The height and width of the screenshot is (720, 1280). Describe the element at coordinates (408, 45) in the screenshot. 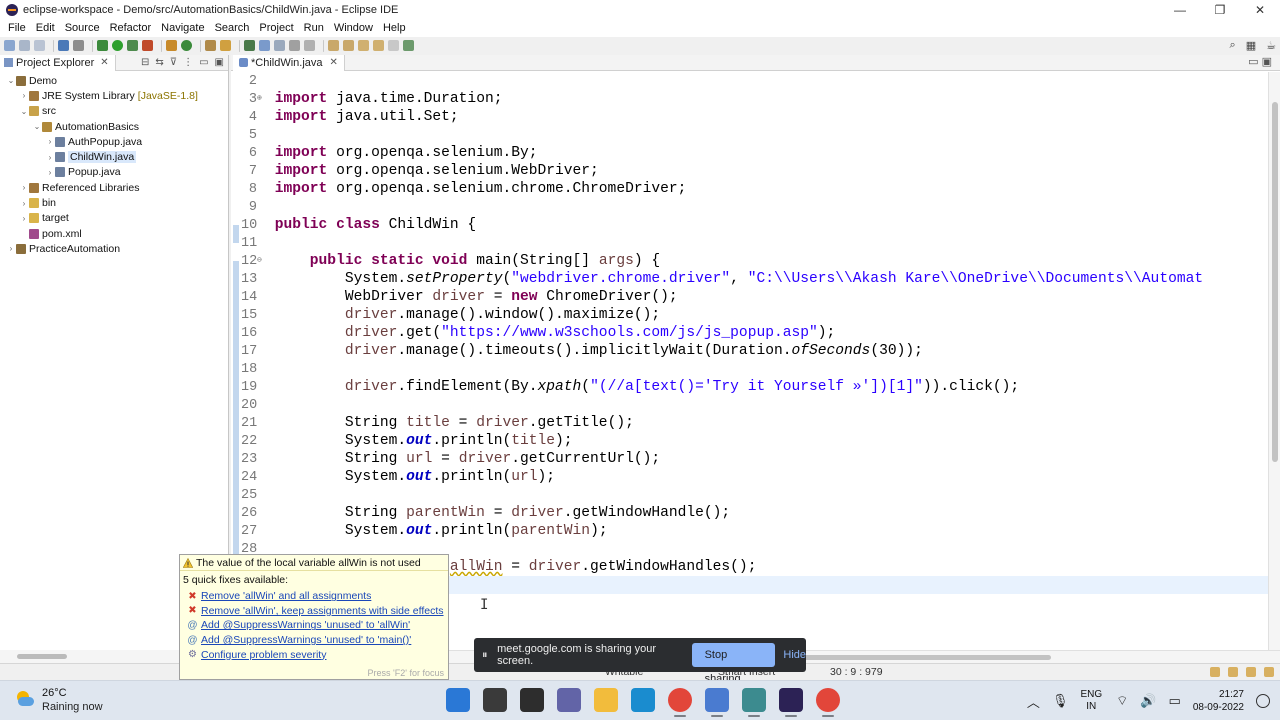

I see `pin-editor-icon` at that location.